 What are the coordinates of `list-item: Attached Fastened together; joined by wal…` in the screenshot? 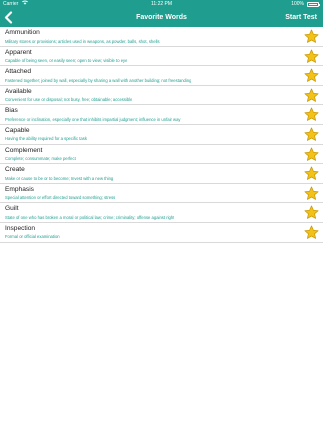 It's located at (161, 76).